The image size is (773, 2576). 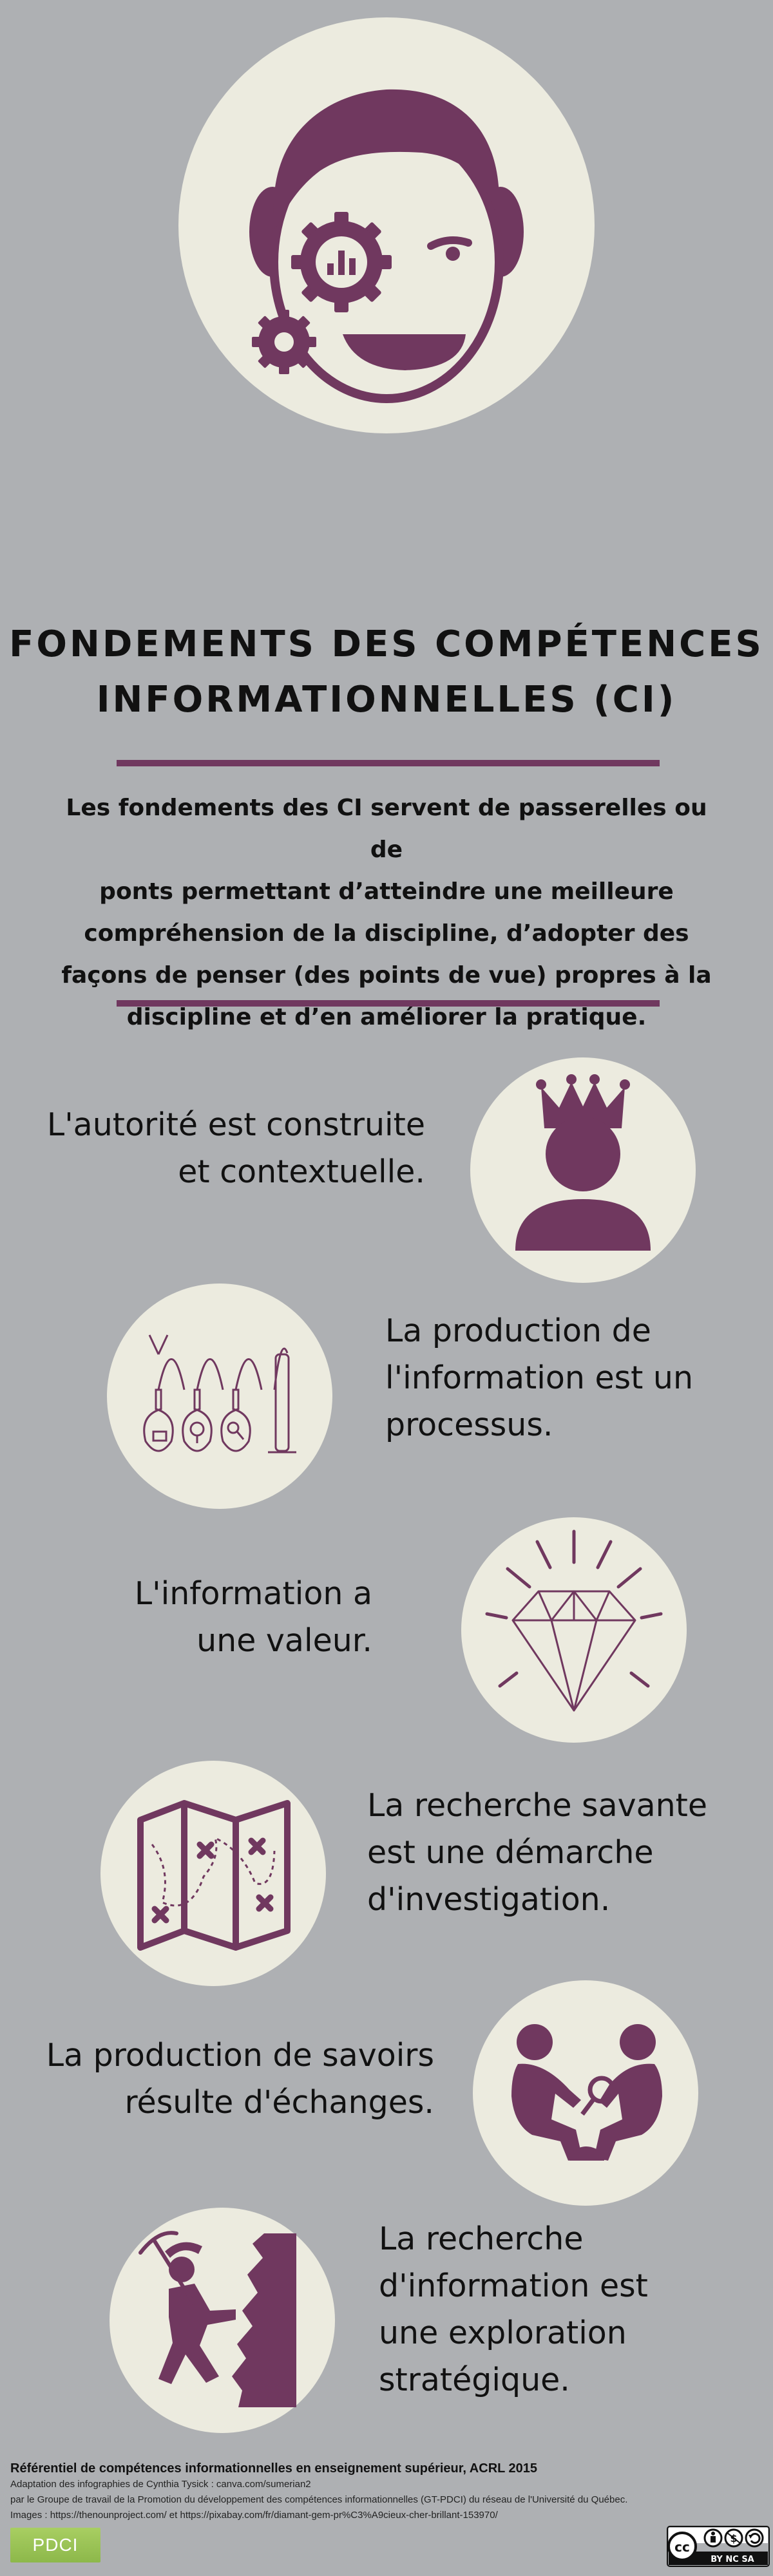 I want to click on frame-authority-circle, so click(x=583, y=1170).